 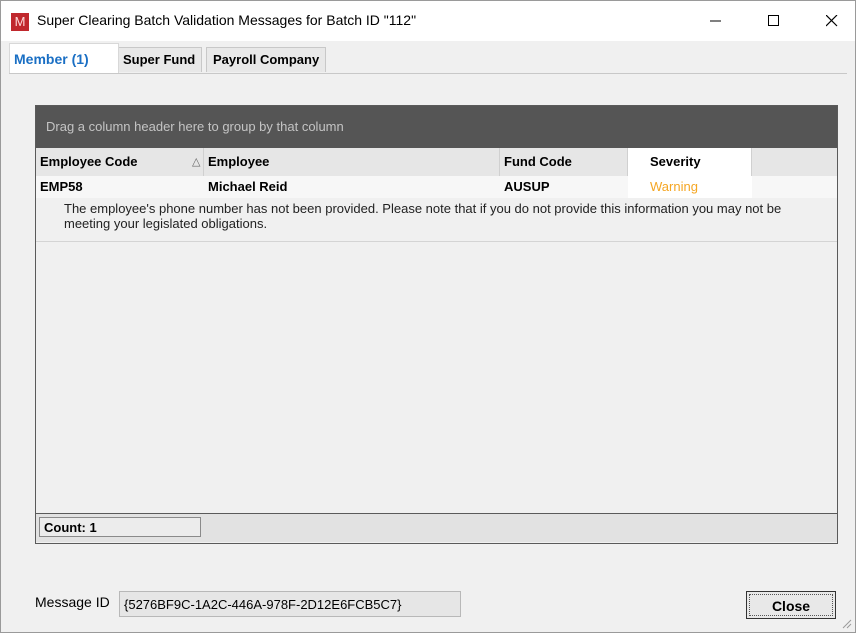 I want to click on message-id-field: {5276BF9C-1A2C-446A-978F-2D12E6FCB5C7}, so click(x=290, y=604).